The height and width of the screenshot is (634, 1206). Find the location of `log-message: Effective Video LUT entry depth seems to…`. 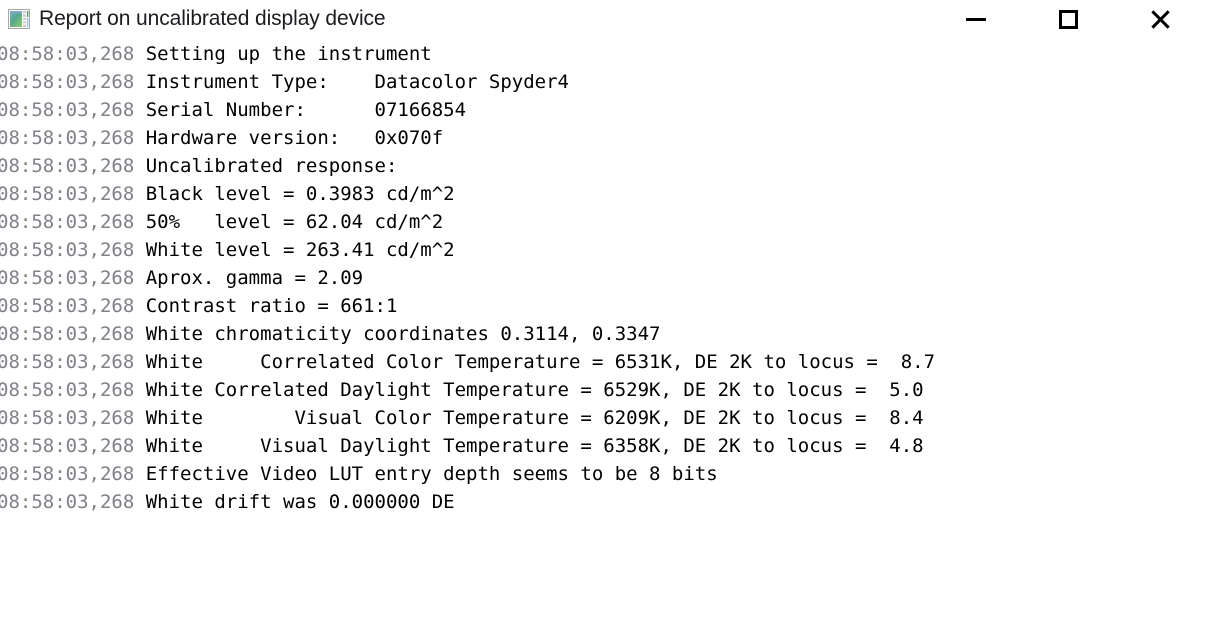

log-message: Effective Video LUT entry depth seems to… is located at coordinates (431, 474).